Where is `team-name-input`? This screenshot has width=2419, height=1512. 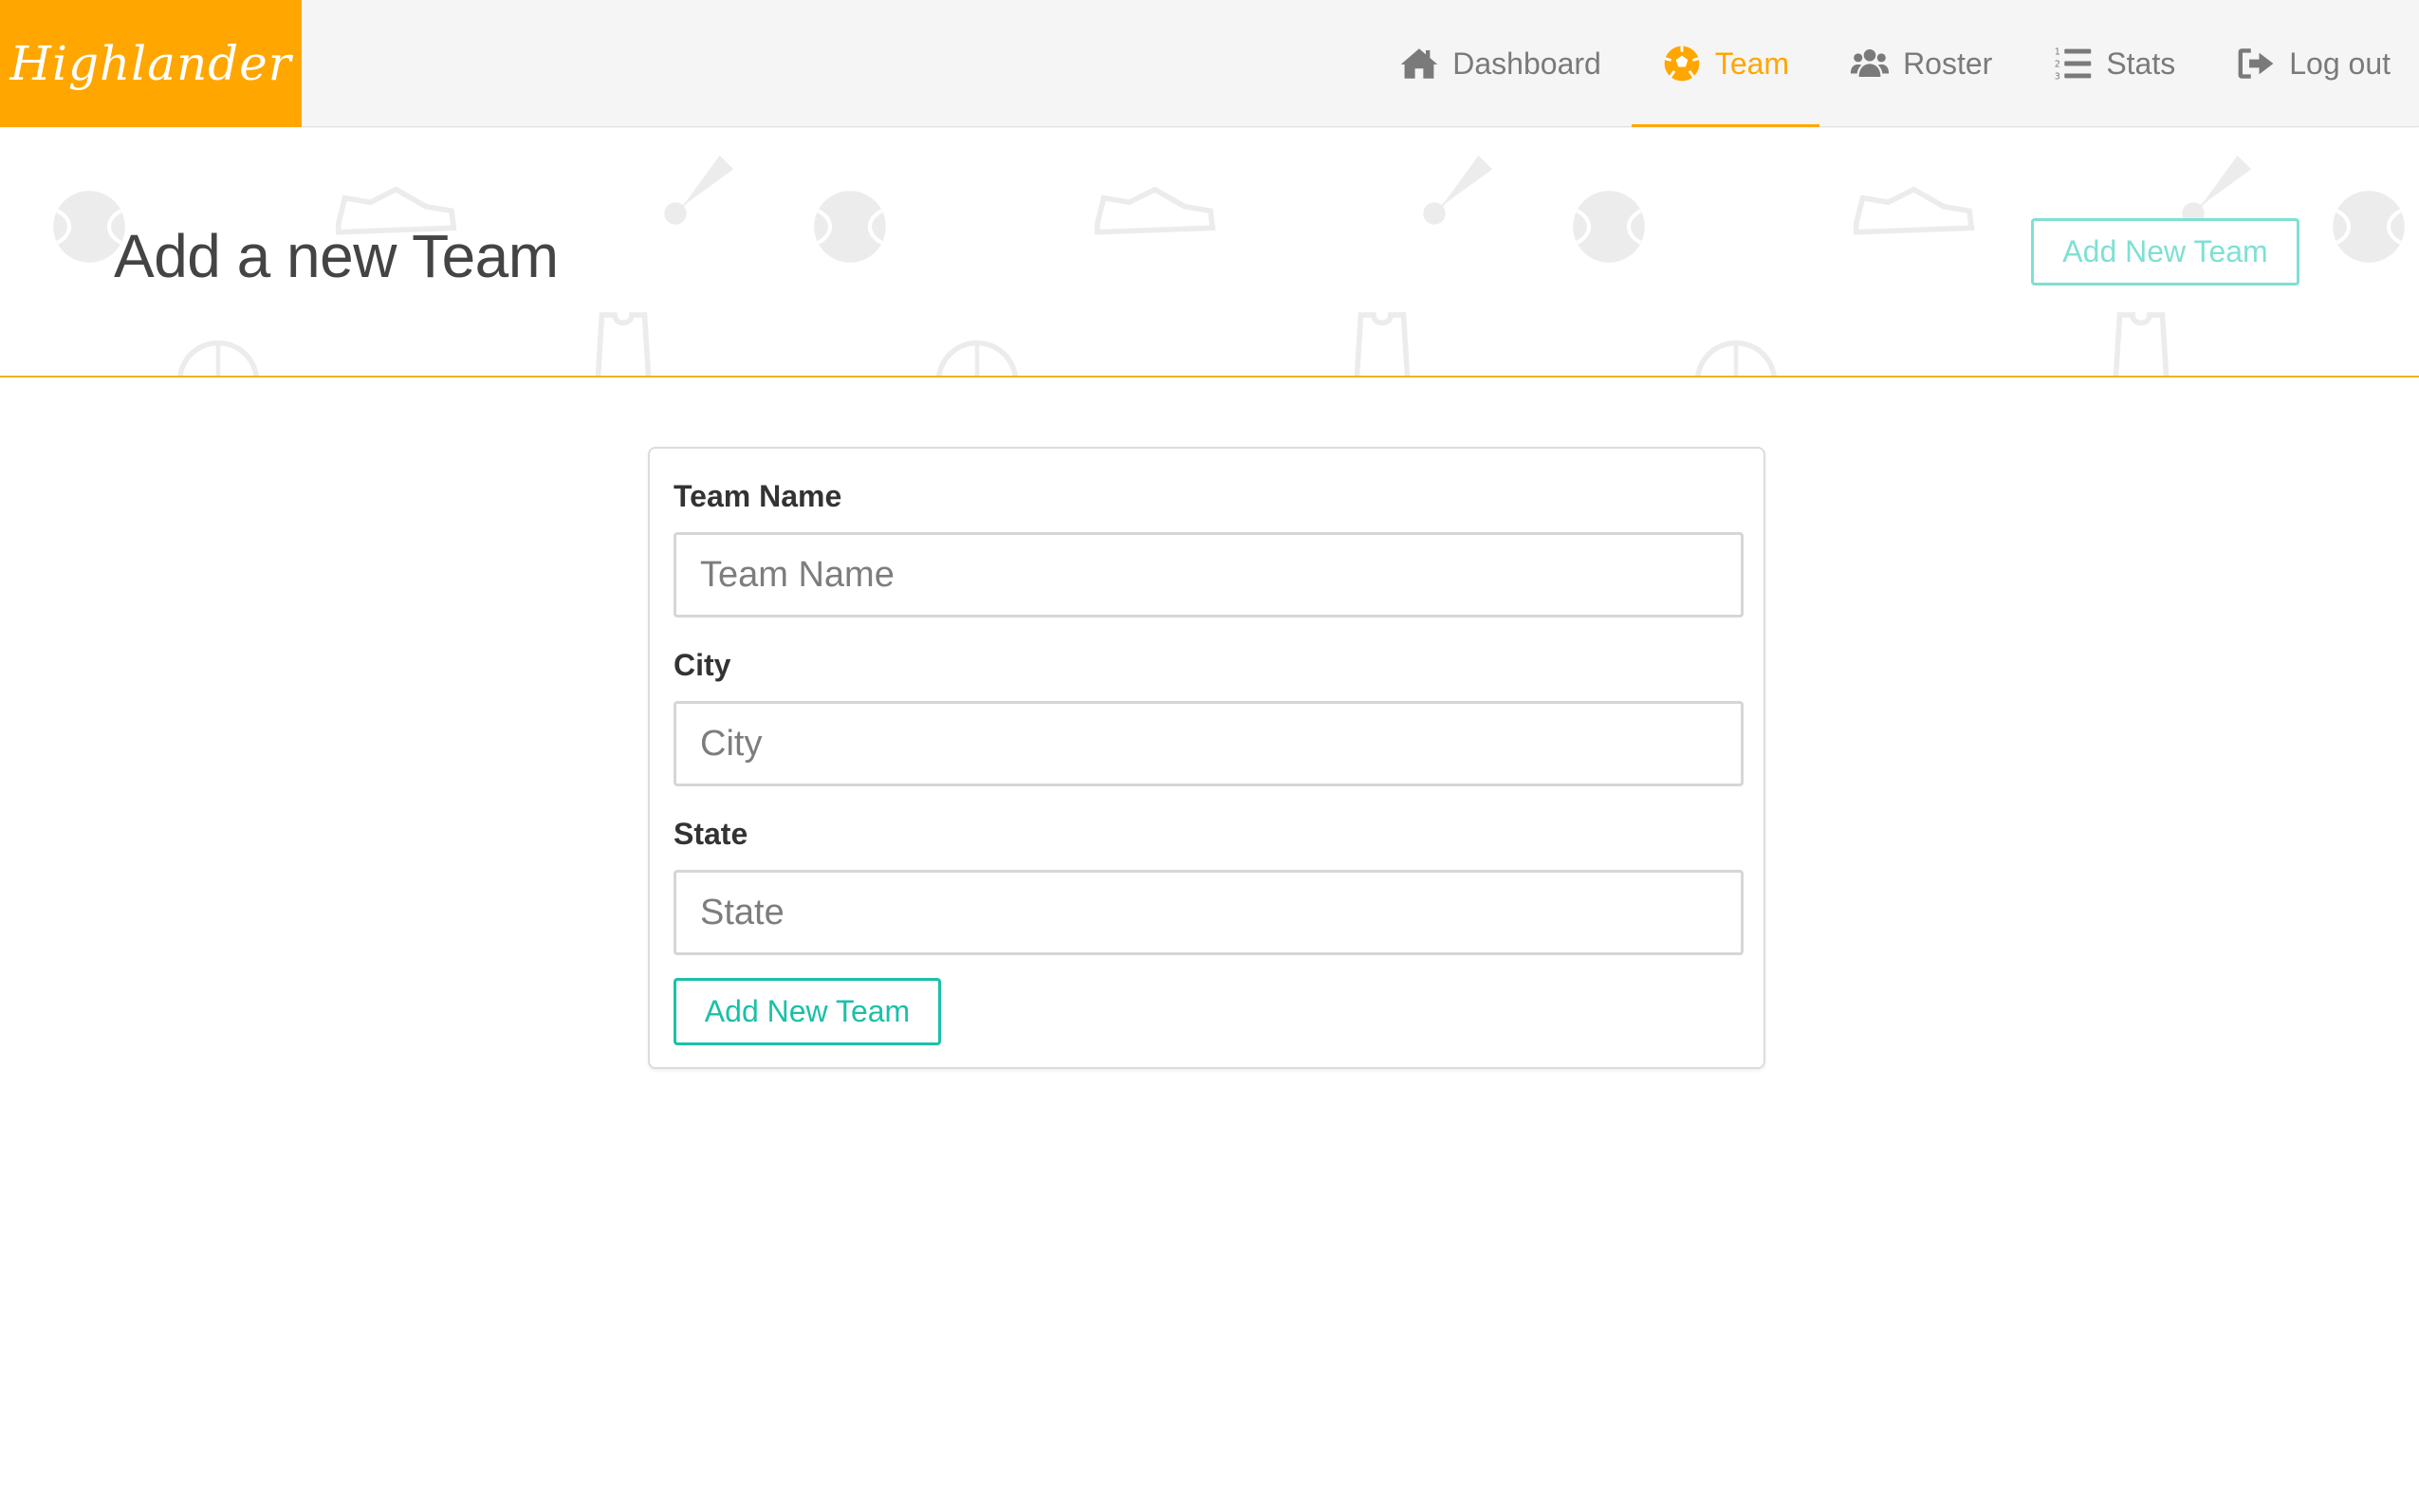
team-name-input is located at coordinates (1209, 575).